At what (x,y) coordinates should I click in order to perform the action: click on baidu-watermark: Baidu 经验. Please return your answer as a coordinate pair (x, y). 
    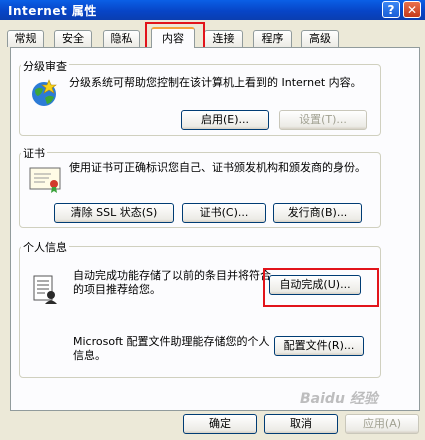
    Looking at the image, I should click on (339, 399).